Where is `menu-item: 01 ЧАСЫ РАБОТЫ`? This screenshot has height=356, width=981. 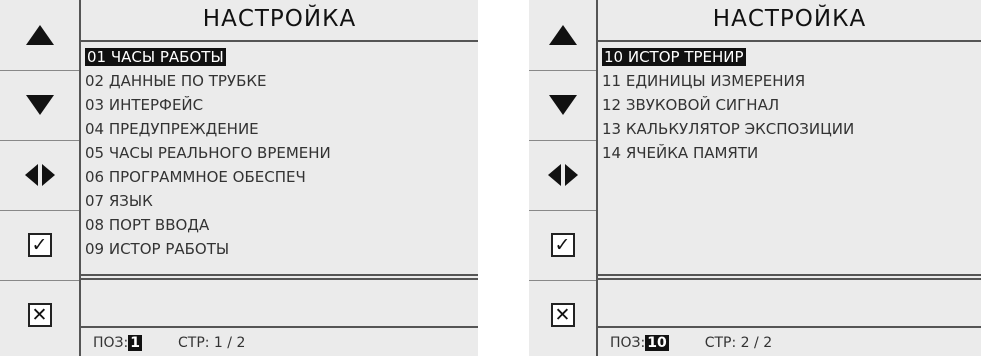
menu-item: 01 ЧАСЫ РАБОТЫ is located at coordinates (155, 57).